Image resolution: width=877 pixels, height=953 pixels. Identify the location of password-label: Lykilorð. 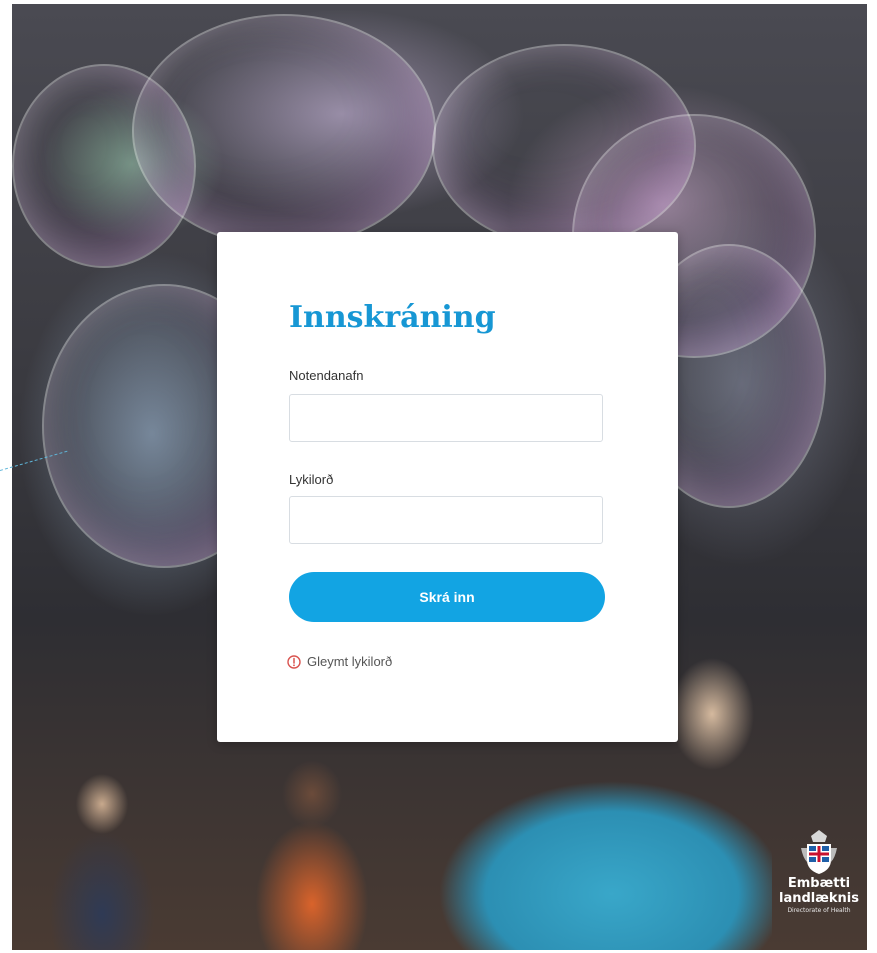
(311, 479).